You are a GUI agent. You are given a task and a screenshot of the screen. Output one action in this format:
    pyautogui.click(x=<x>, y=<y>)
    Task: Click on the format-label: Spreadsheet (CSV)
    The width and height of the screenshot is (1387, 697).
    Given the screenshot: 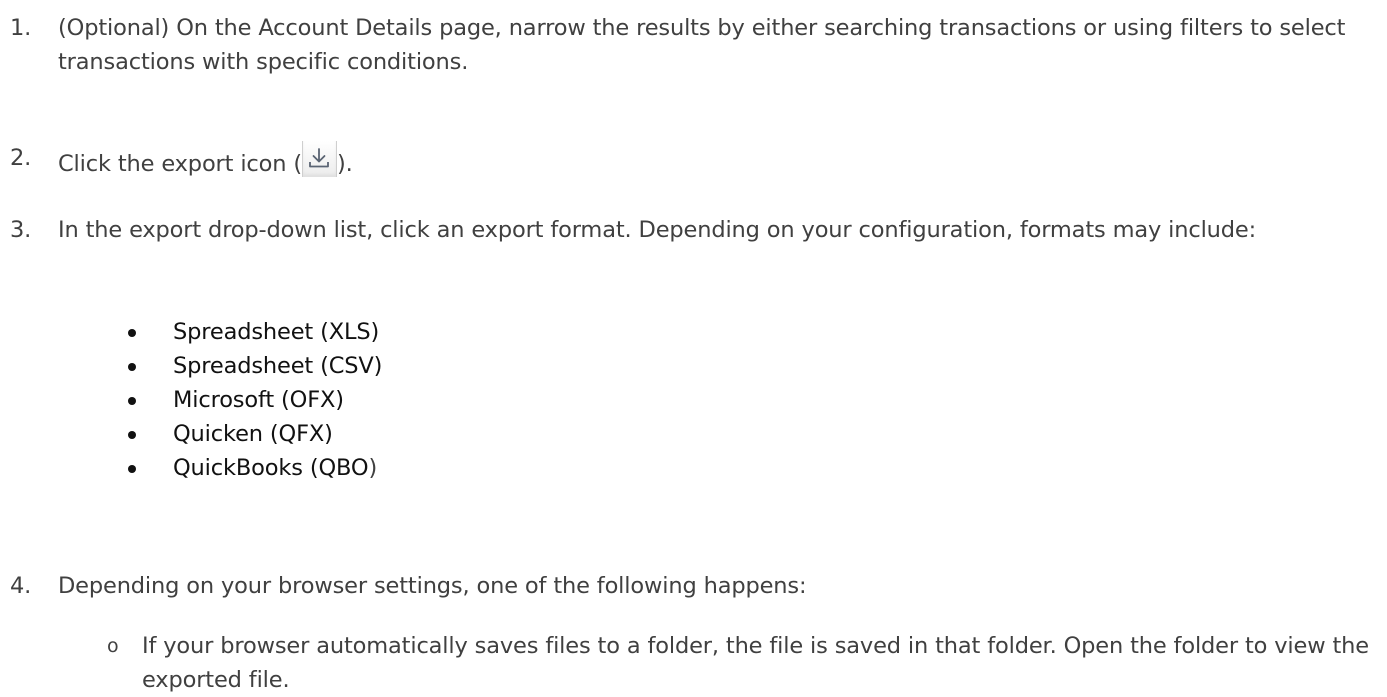 What is the action you would take?
    pyautogui.click(x=278, y=366)
    